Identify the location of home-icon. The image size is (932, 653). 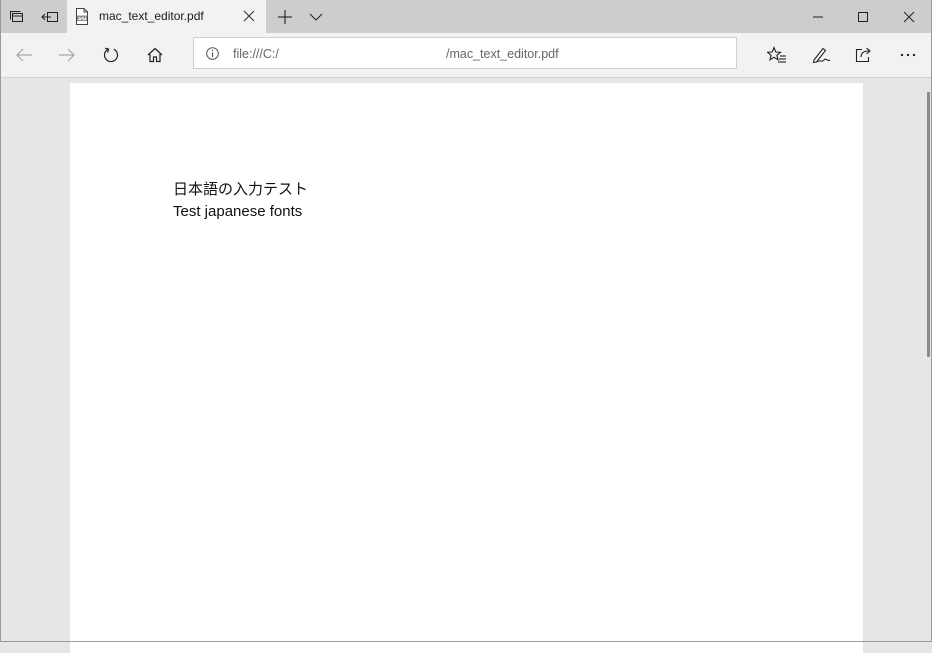
(155, 55).